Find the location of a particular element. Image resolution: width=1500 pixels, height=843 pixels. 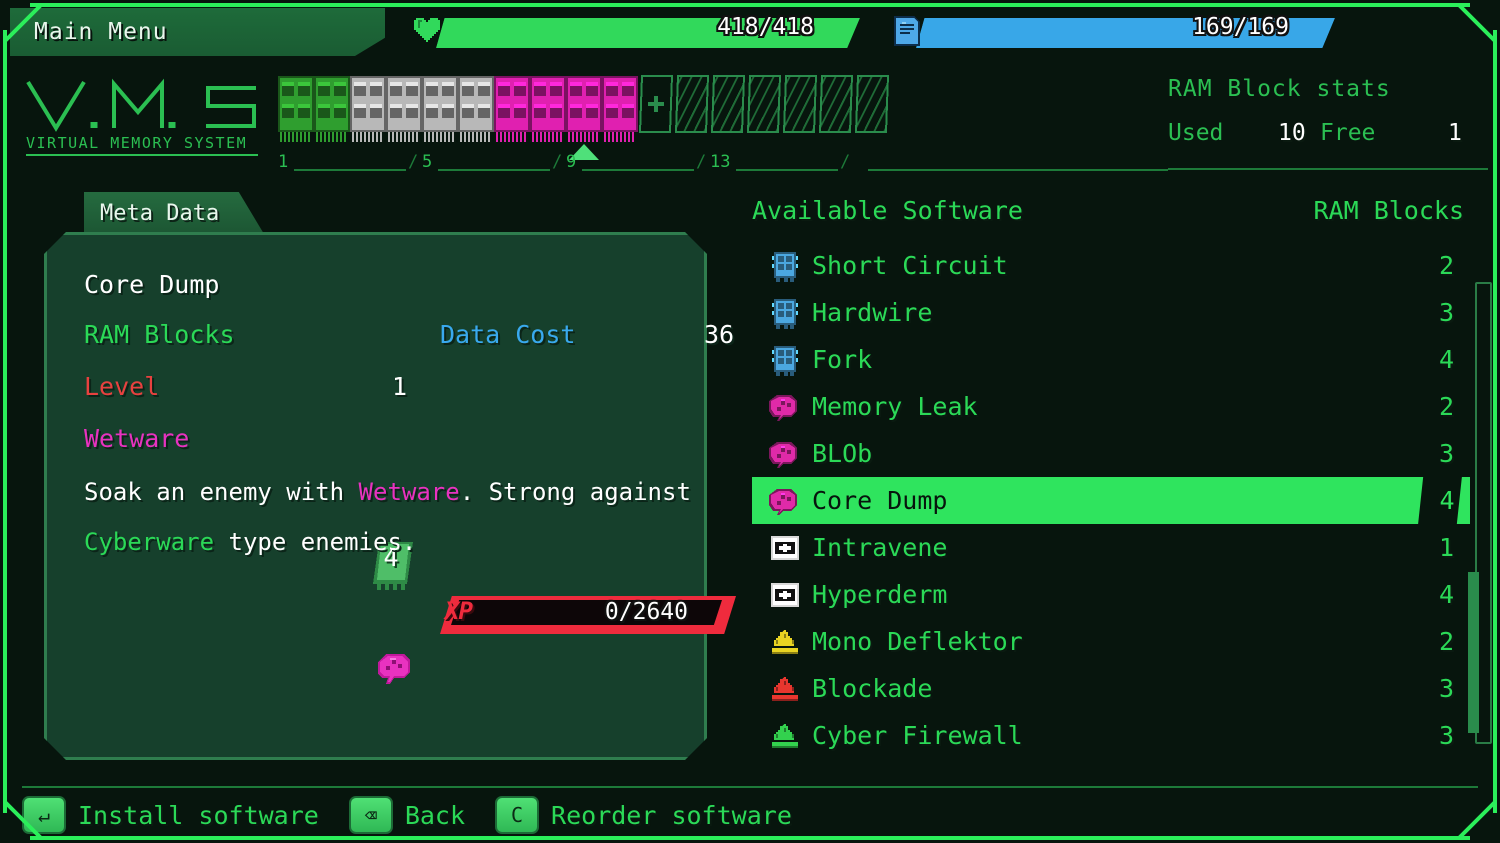

vms-subtitle: VIRTUAL MEMORY SYSTEM is located at coordinates (136, 143).